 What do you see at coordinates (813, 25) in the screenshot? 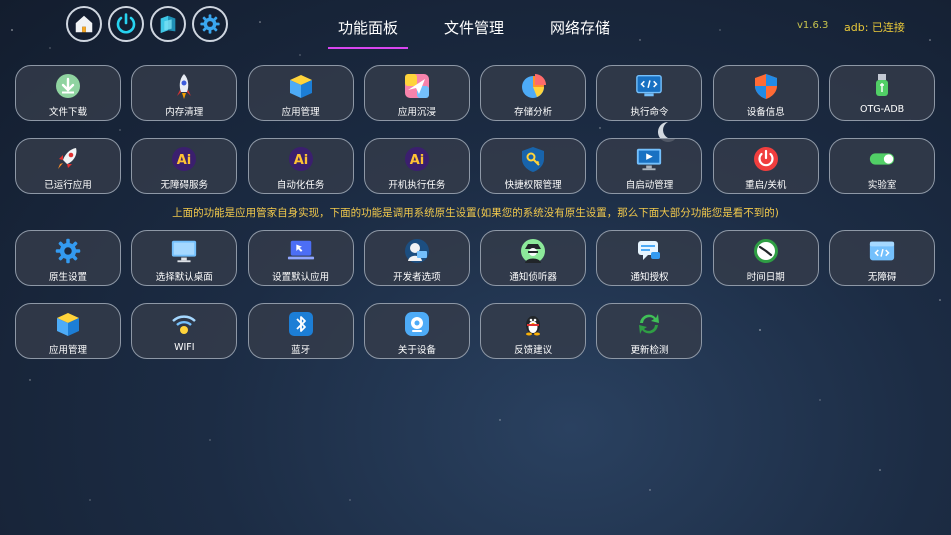
I see `version-label: v1.6.3` at bounding box center [813, 25].